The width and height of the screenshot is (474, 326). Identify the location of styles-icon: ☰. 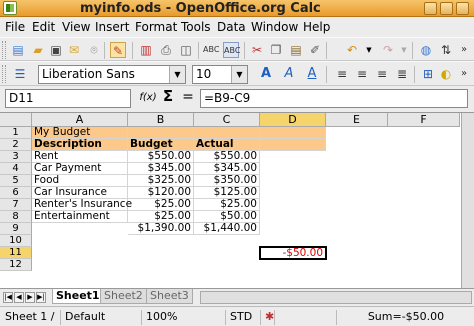
(20, 74).